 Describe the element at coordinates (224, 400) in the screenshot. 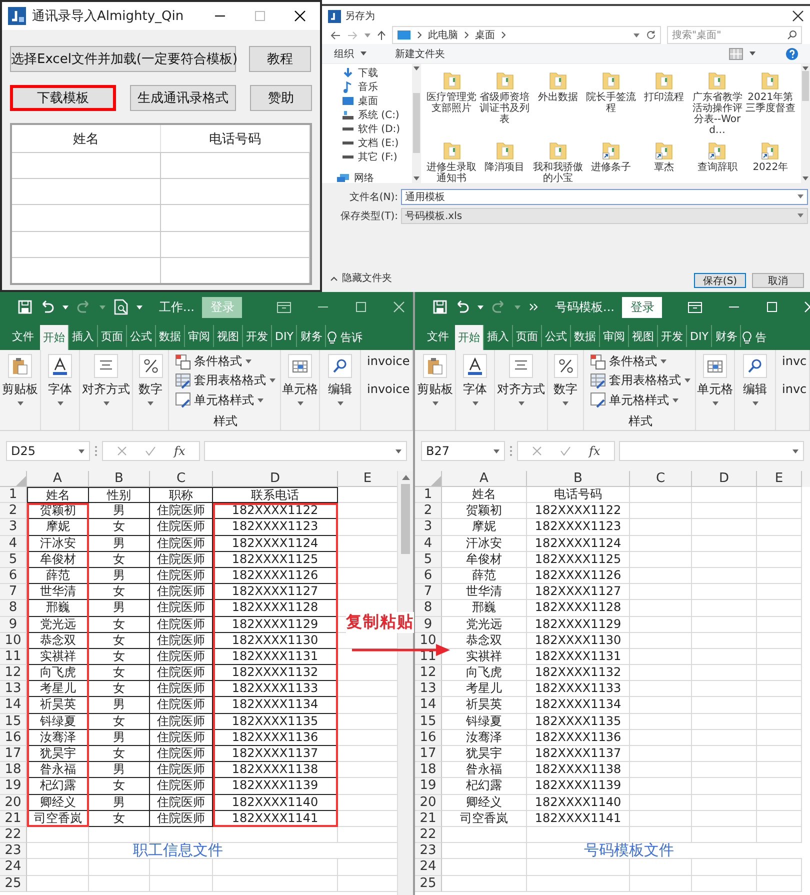

I see `ribbon-button: 单元格样式` at that location.